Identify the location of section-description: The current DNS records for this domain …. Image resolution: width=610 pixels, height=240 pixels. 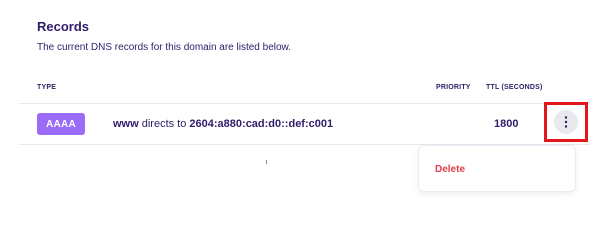
(164, 47).